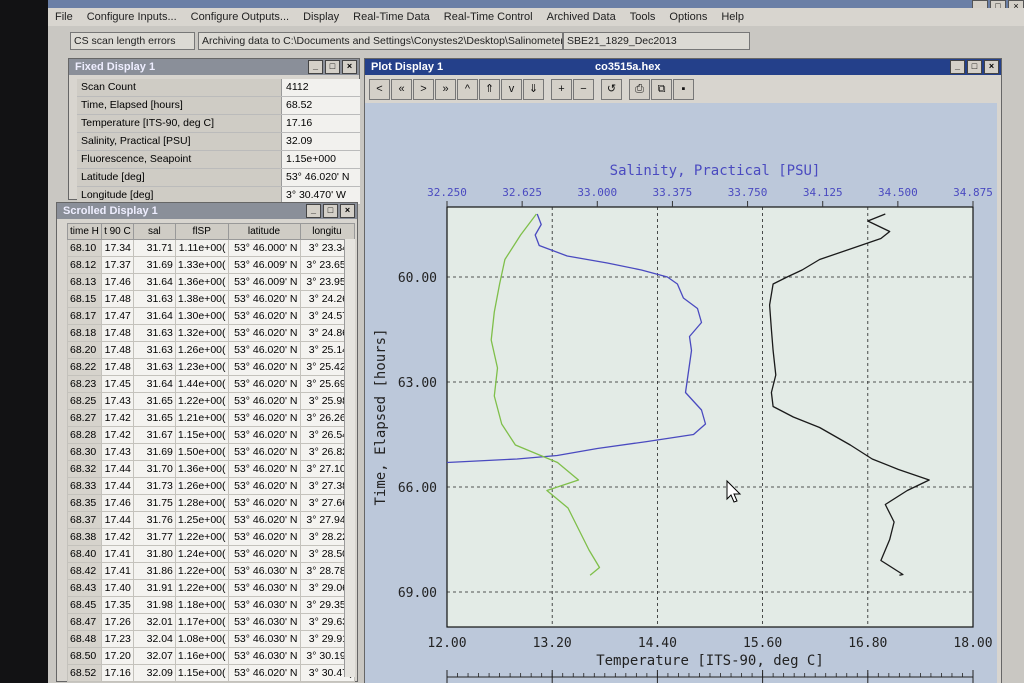  What do you see at coordinates (117, 231) in the screenshot?
I see `column-header: t 90 C` at bounding box center [117, 231].